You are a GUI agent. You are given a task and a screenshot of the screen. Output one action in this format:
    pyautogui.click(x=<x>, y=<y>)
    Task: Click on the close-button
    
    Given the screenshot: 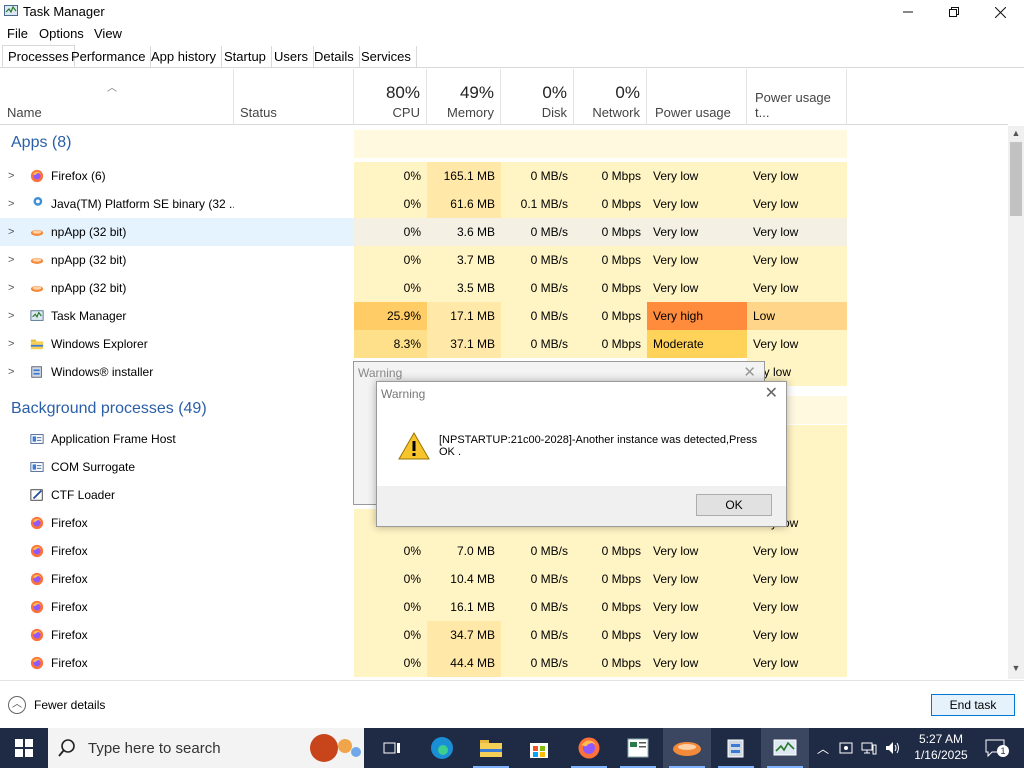 What is the action you would take?
    pyautogui.click(x=1000, y=12)
    